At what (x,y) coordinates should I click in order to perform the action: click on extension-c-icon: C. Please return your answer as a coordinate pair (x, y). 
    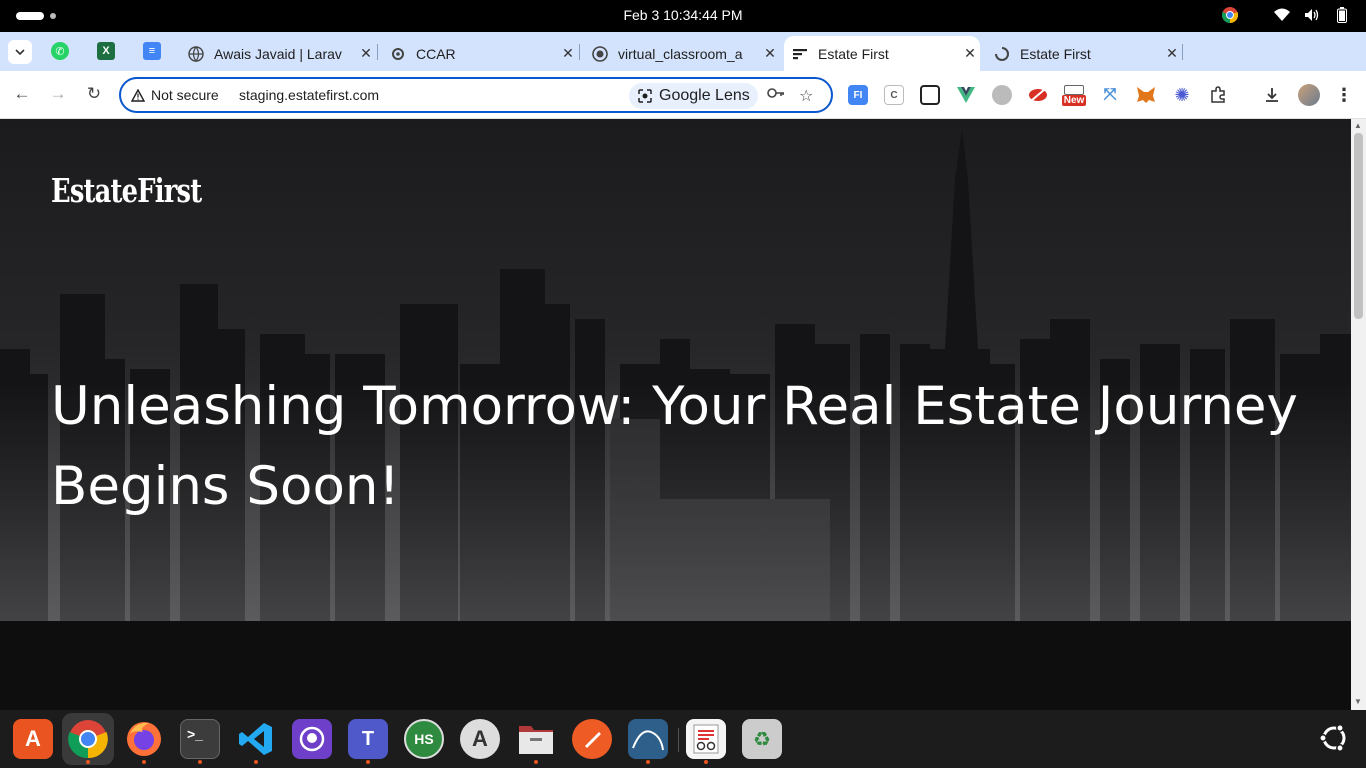
    Looking at the image, I should click on (894, 95).